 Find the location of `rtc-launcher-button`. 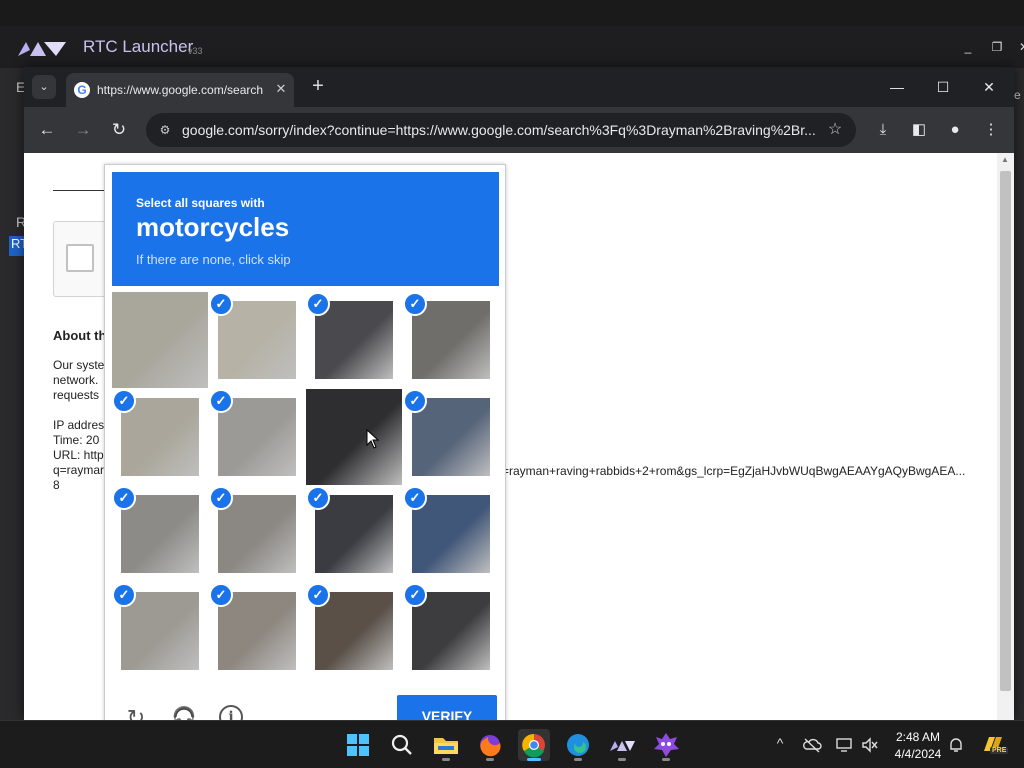

rtc-launcher-button is located at coordinates (622, 745).